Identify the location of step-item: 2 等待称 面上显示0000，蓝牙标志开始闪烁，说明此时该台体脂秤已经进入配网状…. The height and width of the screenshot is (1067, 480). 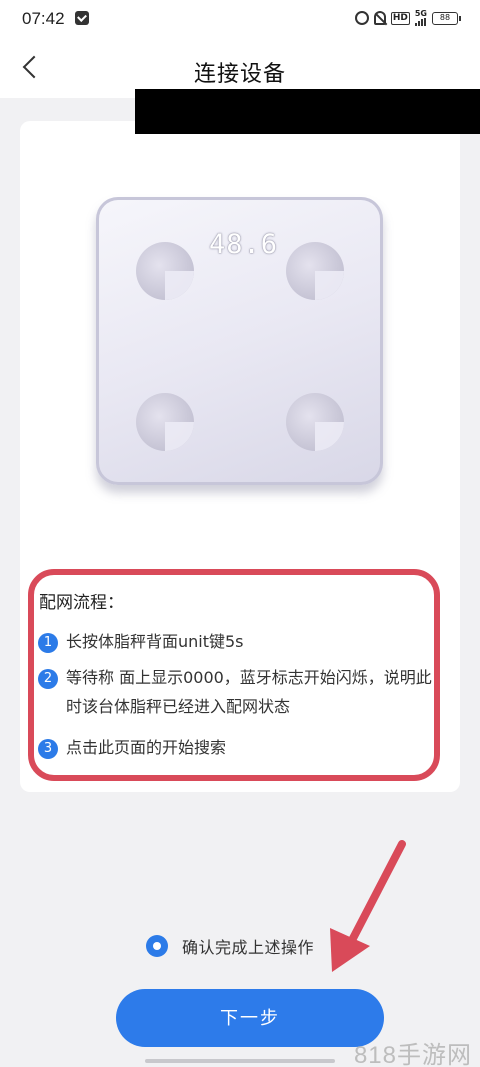
(238, 694).